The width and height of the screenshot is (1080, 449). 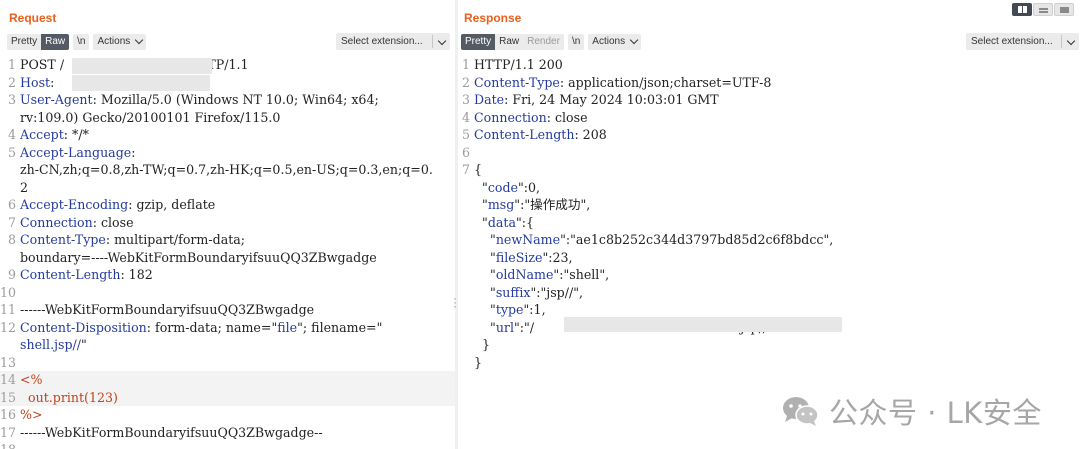 What do you see at coordinates (540, 135) in the screenshot?
I see `code-text: Content-Length: 208` at bounding box center [540, 135].